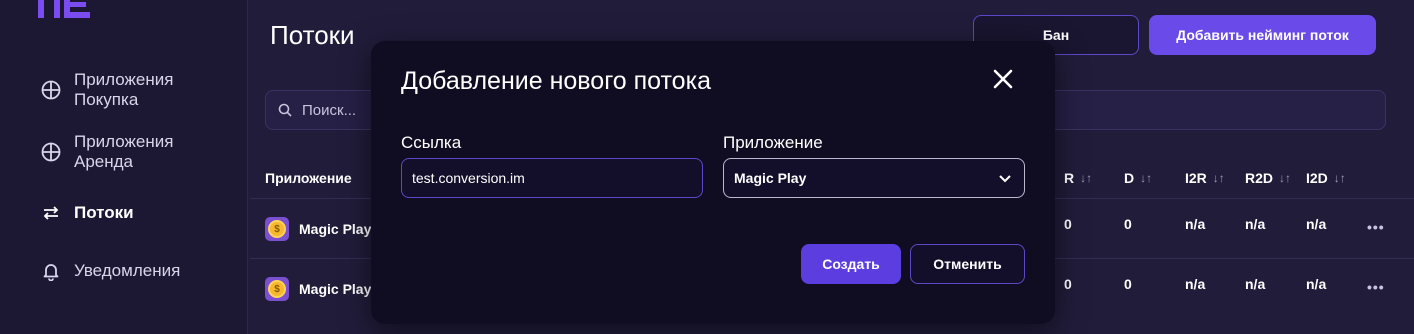  I want to click on app-label: Приложение, so click(773, 142).